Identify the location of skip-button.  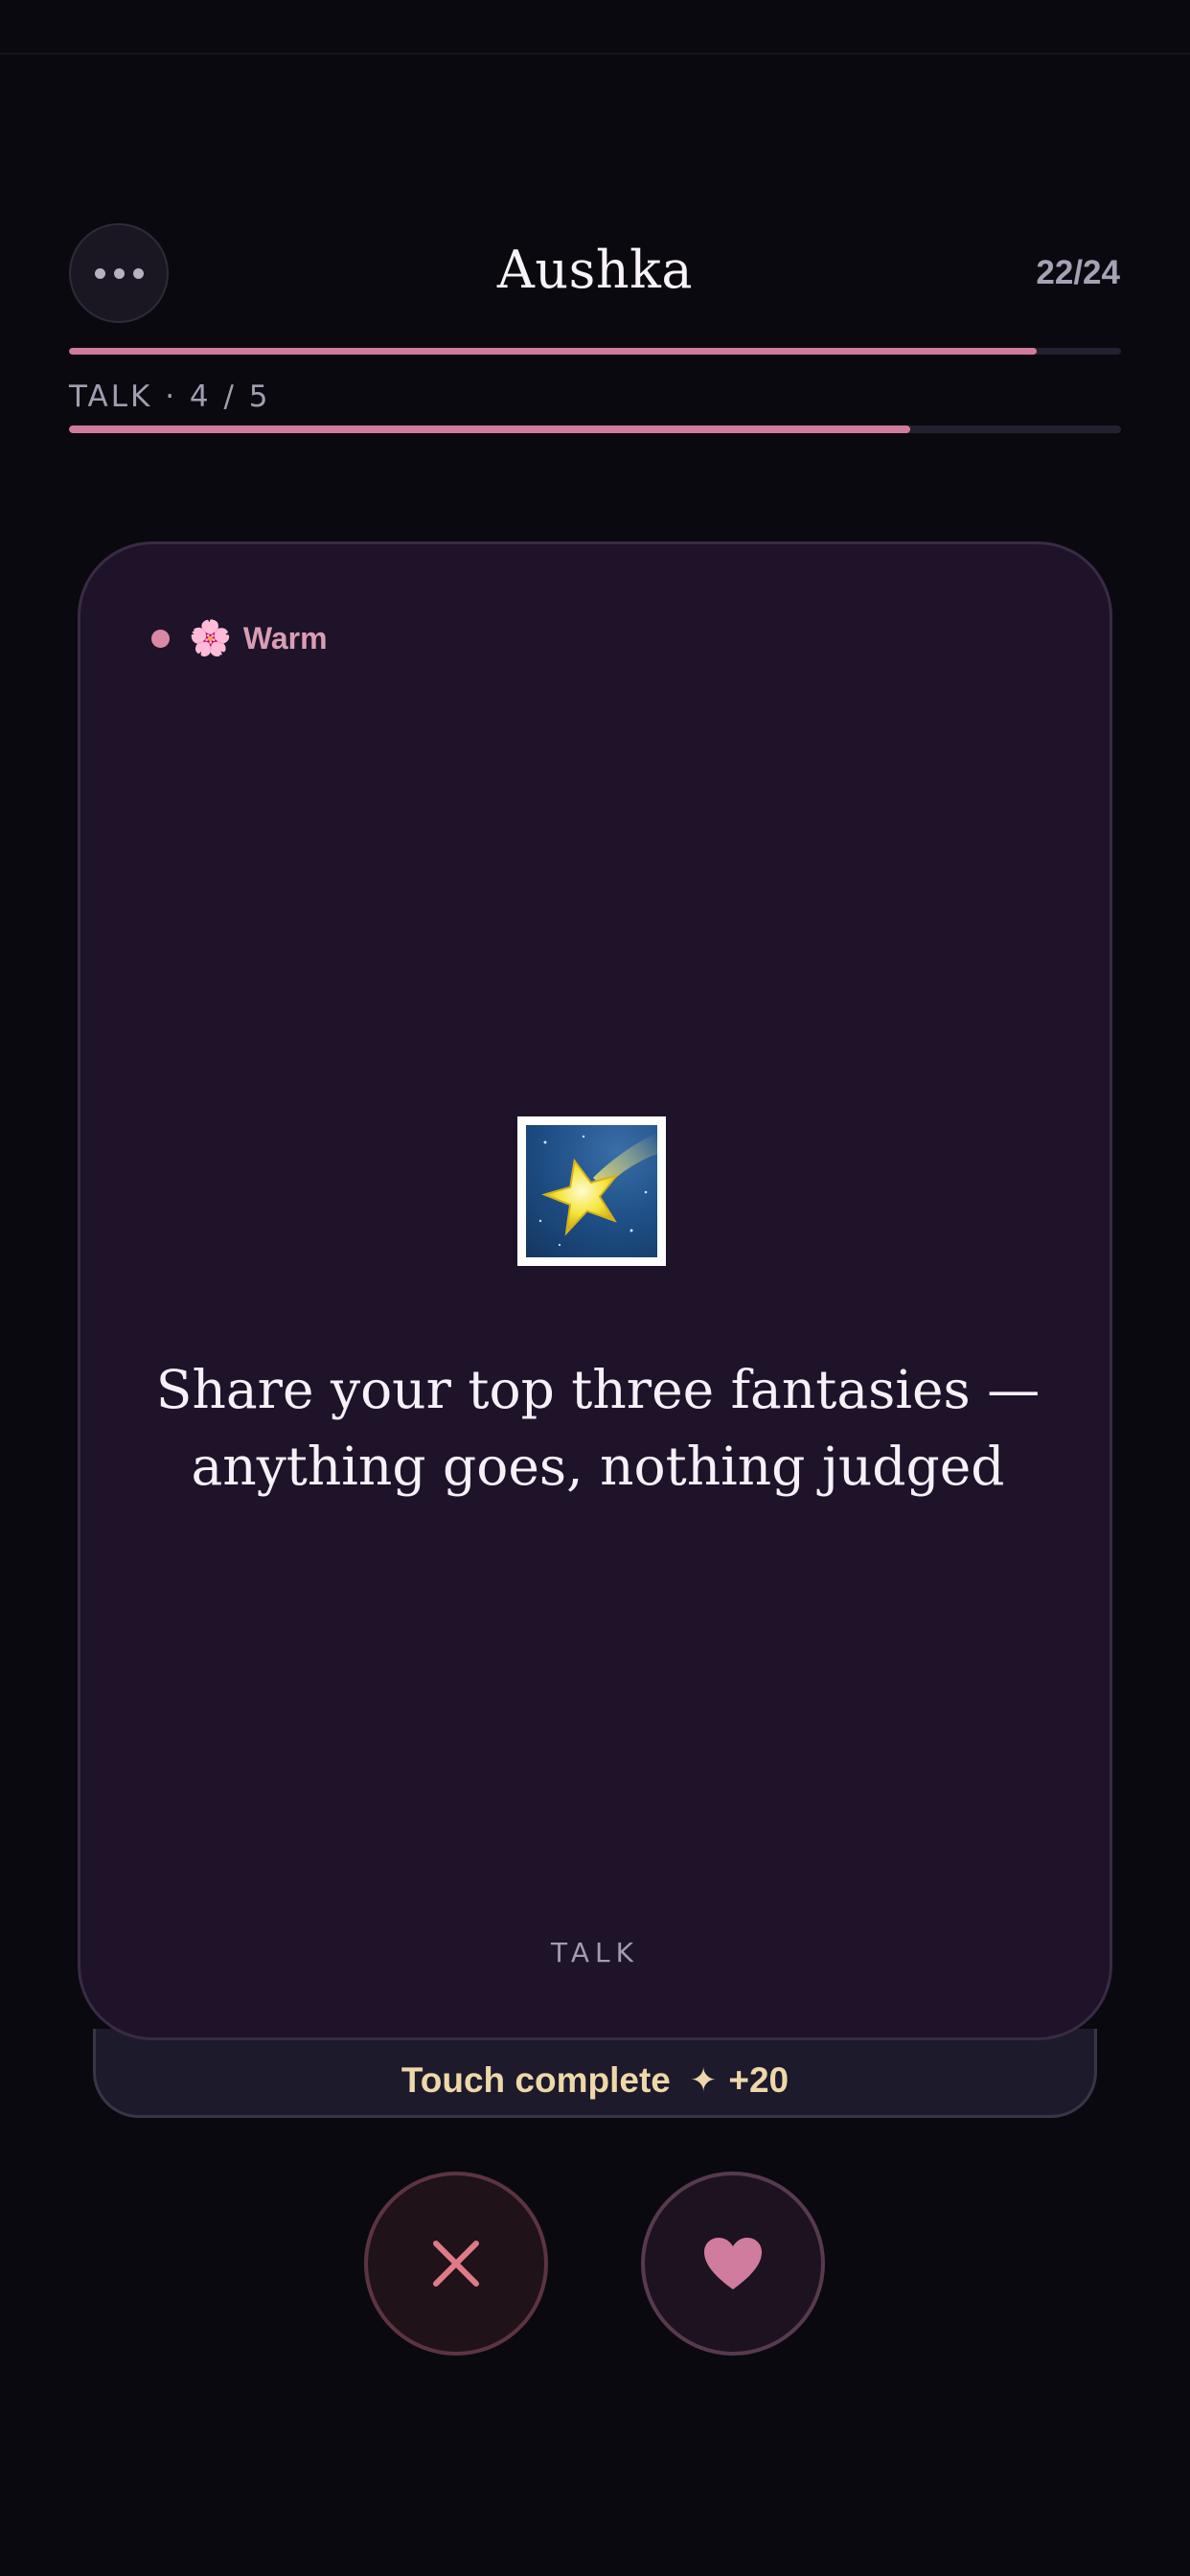
(456, 2264).